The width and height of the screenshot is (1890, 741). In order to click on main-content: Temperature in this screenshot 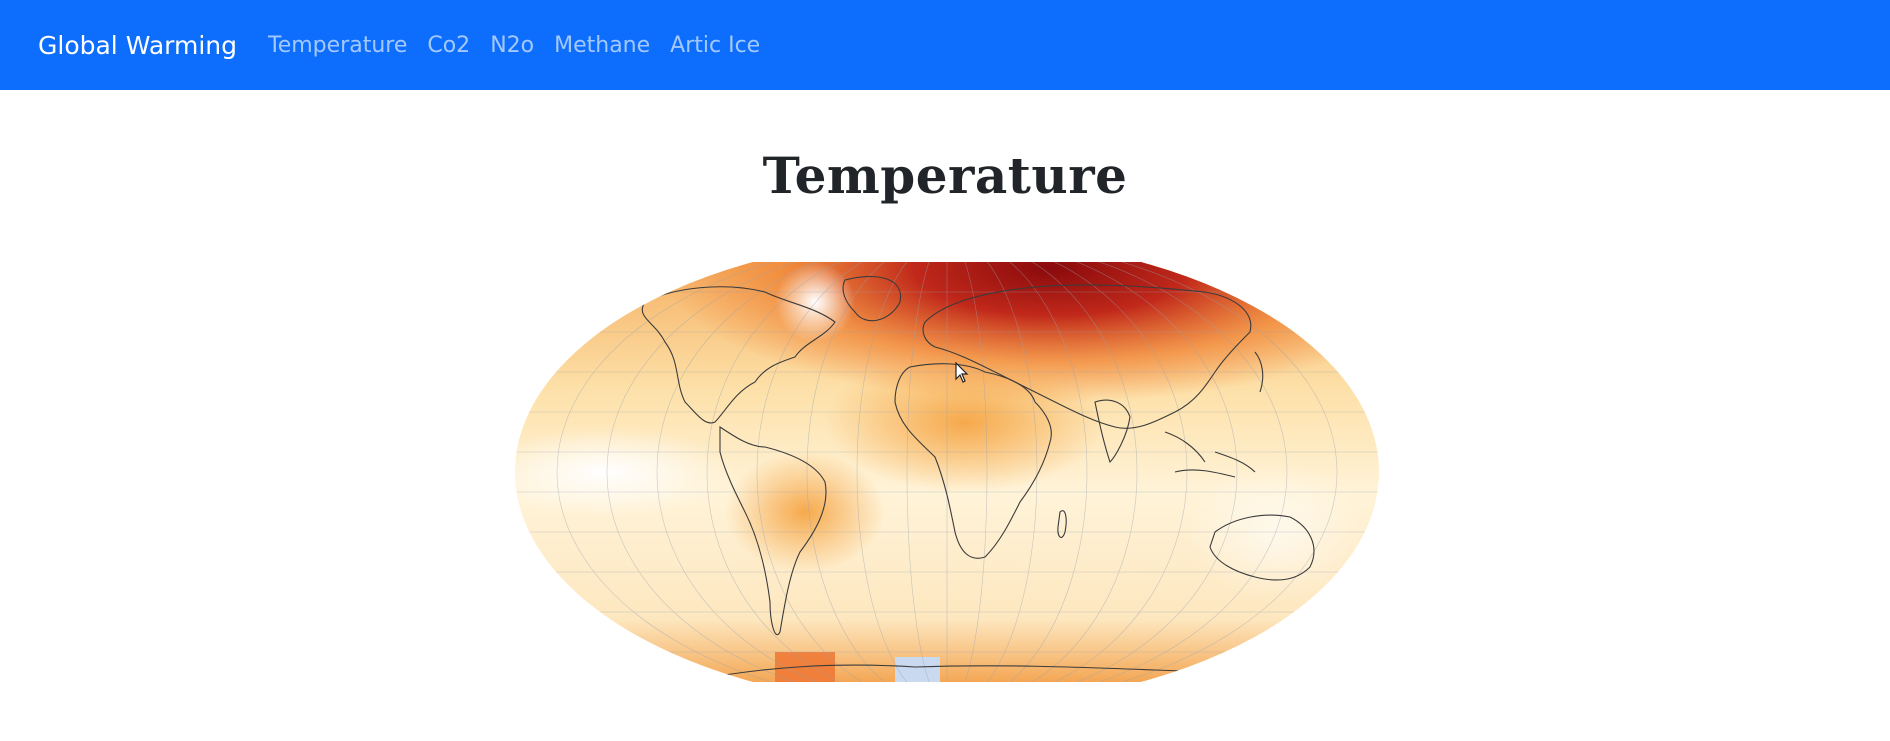, I will do `click(945, 176)`.